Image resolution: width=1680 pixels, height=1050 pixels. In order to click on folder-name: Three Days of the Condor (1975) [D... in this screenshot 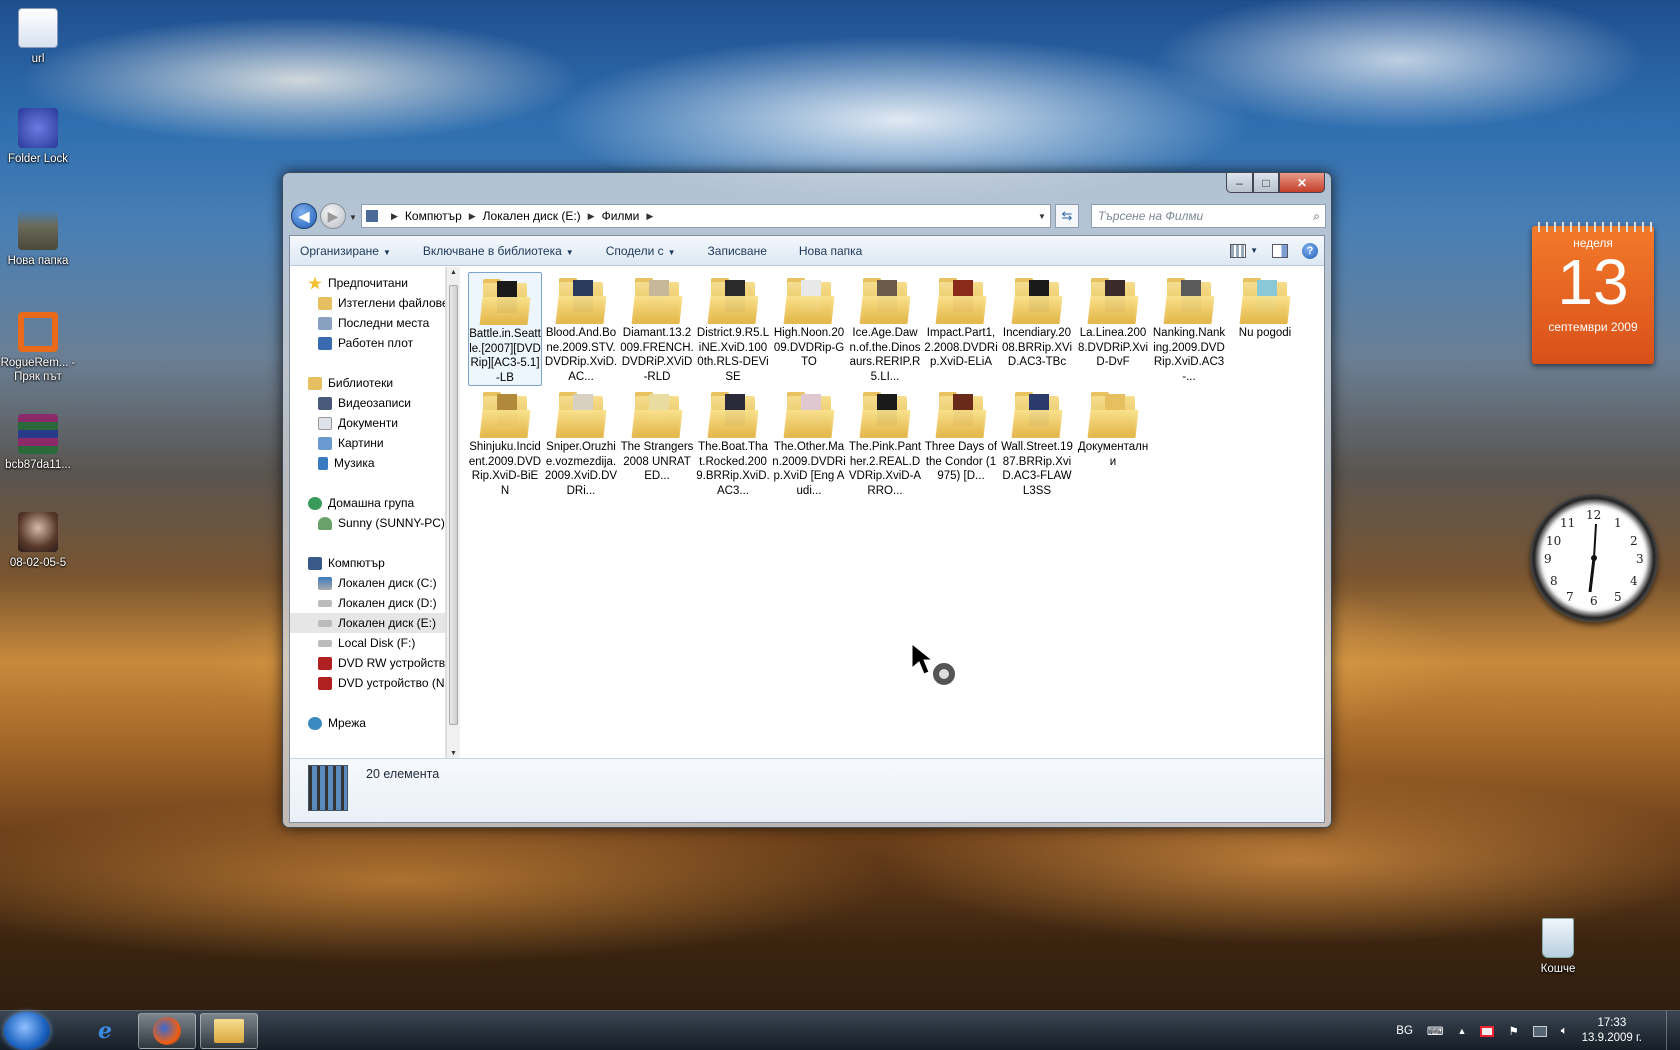, I will do `click(961, 461)`.